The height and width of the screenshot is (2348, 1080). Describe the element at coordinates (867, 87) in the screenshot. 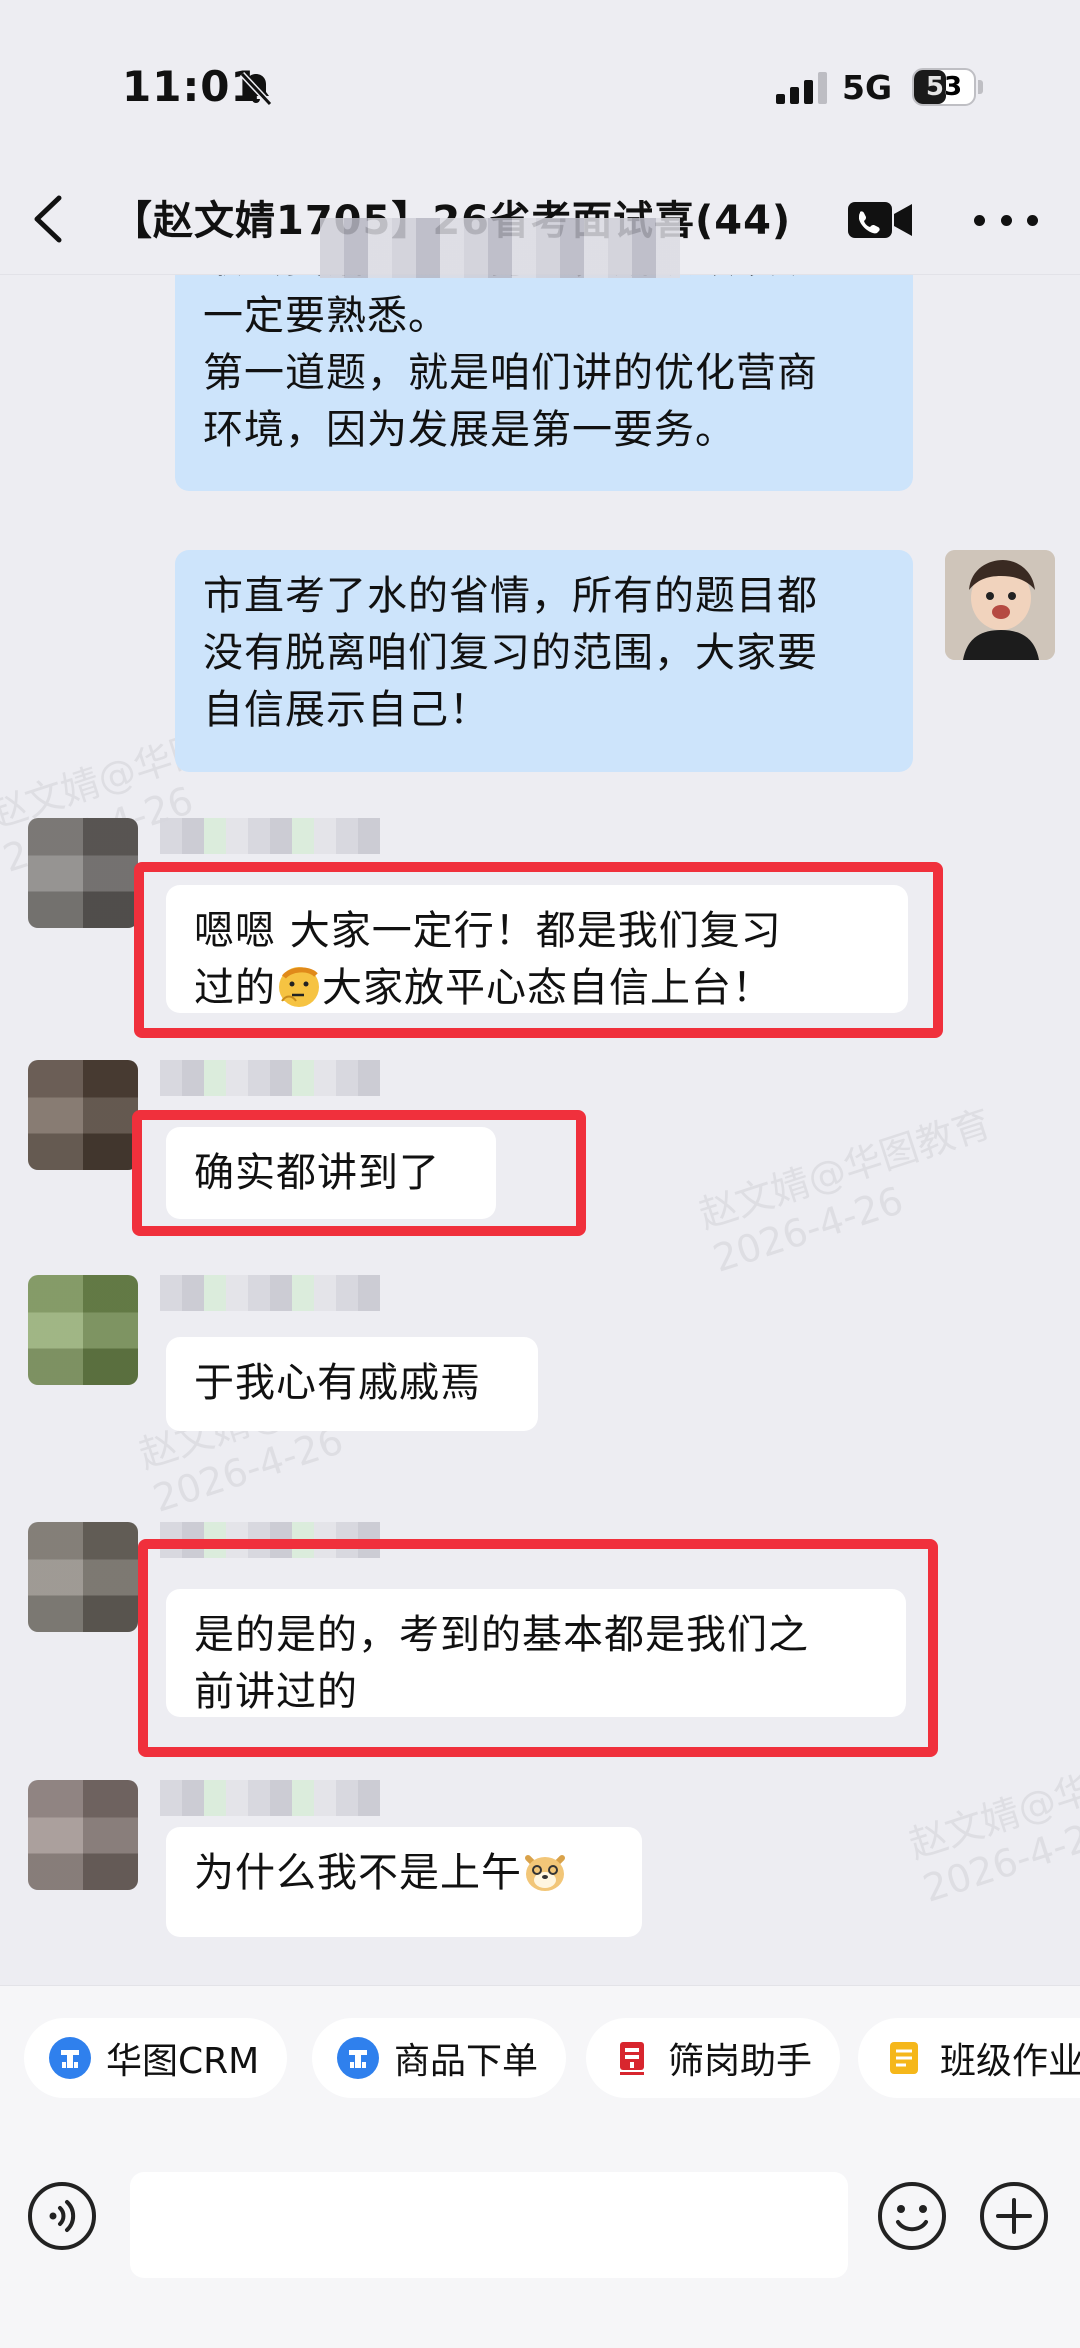

I see `network-type: 5G` at that location.